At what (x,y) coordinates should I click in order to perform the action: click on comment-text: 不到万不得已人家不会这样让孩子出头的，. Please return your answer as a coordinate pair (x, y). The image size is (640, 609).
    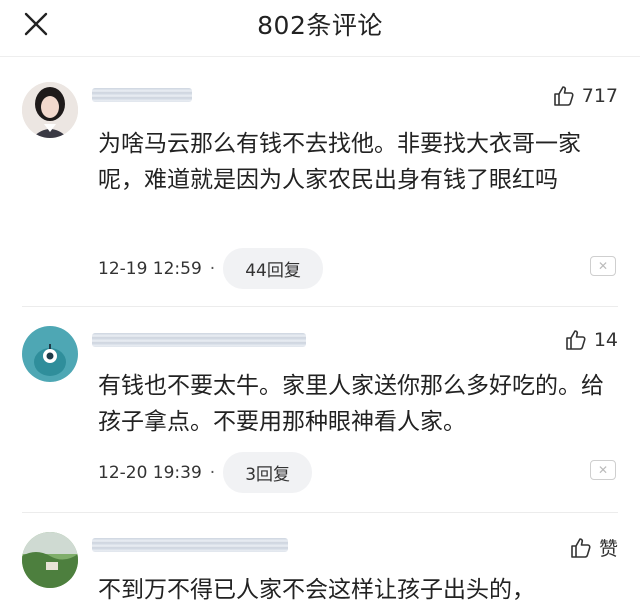
    Looking at the image, I should click on (316, 590).